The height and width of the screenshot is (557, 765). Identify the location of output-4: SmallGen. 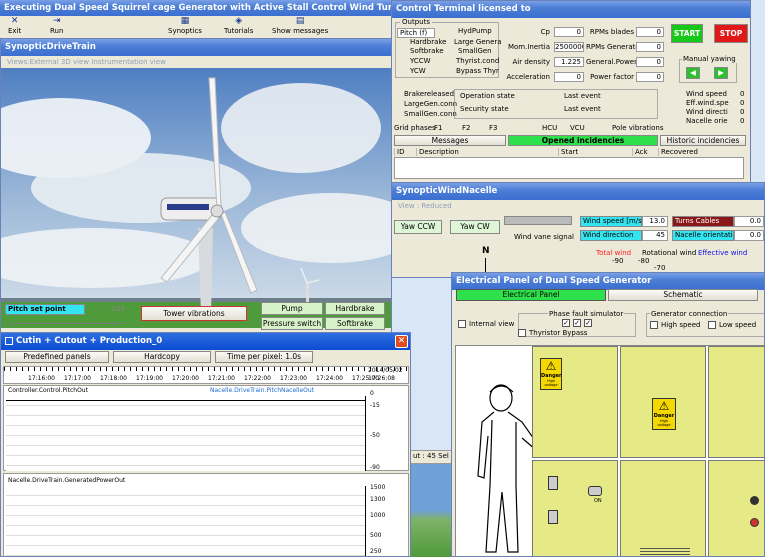
(475, 51).